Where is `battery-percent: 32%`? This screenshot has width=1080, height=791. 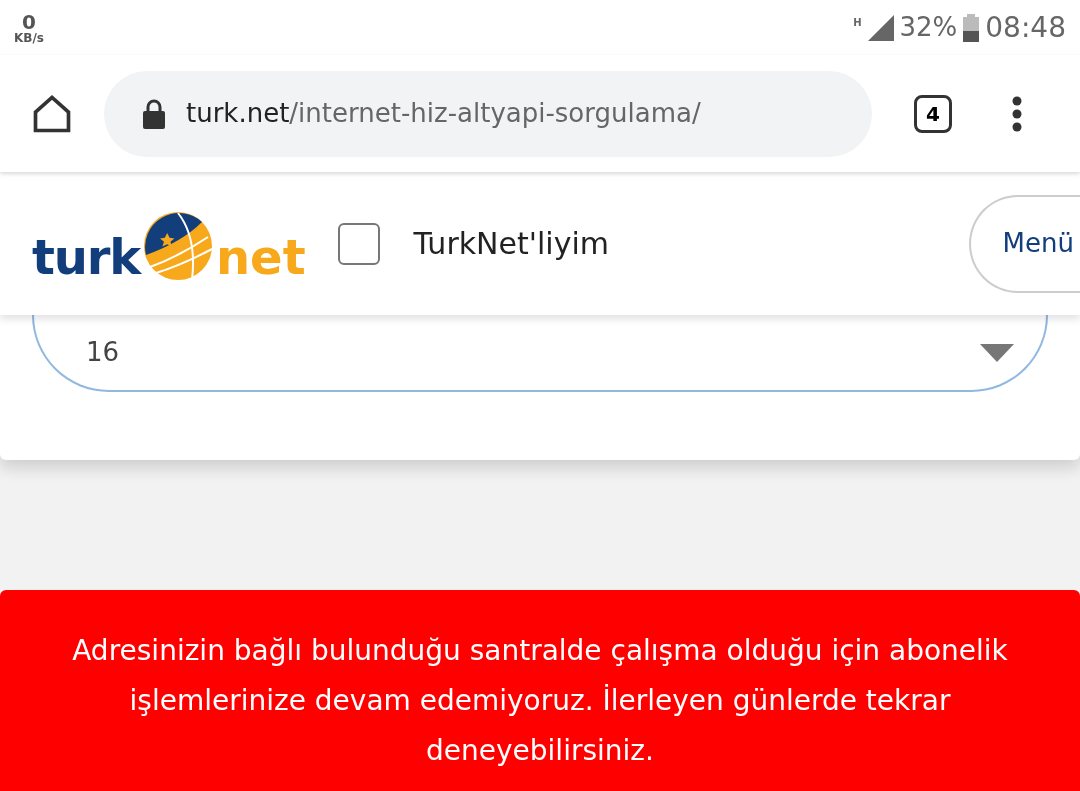
battery-percent: 32% is located at coordinates (928, 27).